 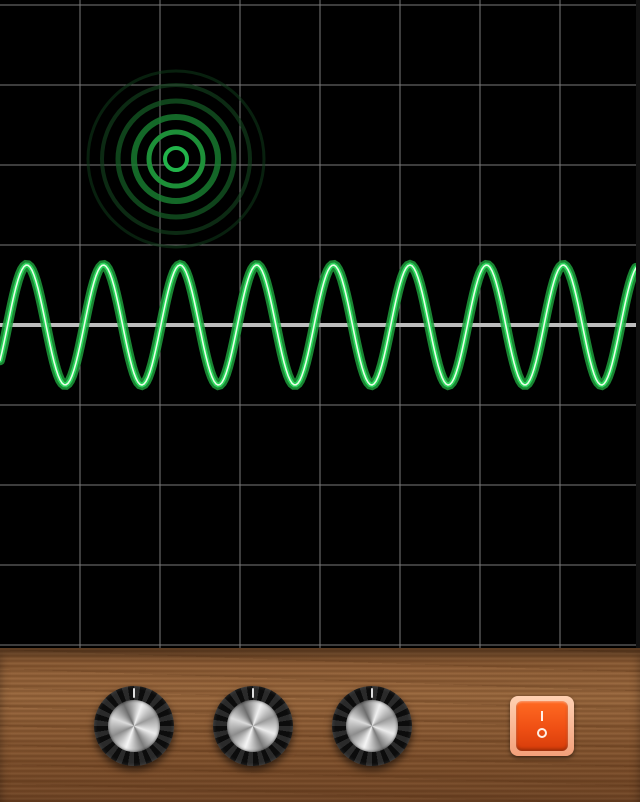 I want to click on power-switch, so click(x=542, y=726).